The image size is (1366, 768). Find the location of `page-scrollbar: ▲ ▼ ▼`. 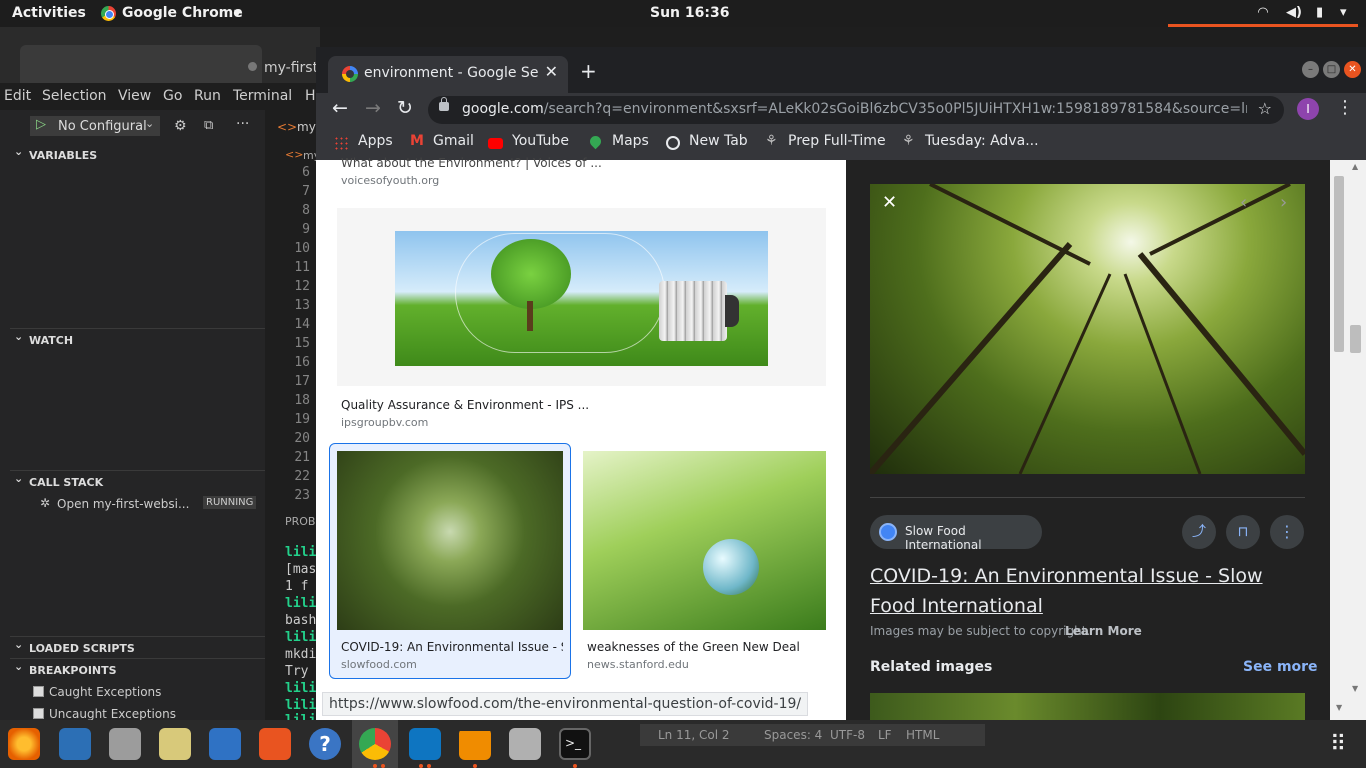

page-scrollbar: ▲ ▼ ▼ is located at coordinates (1348, 440).